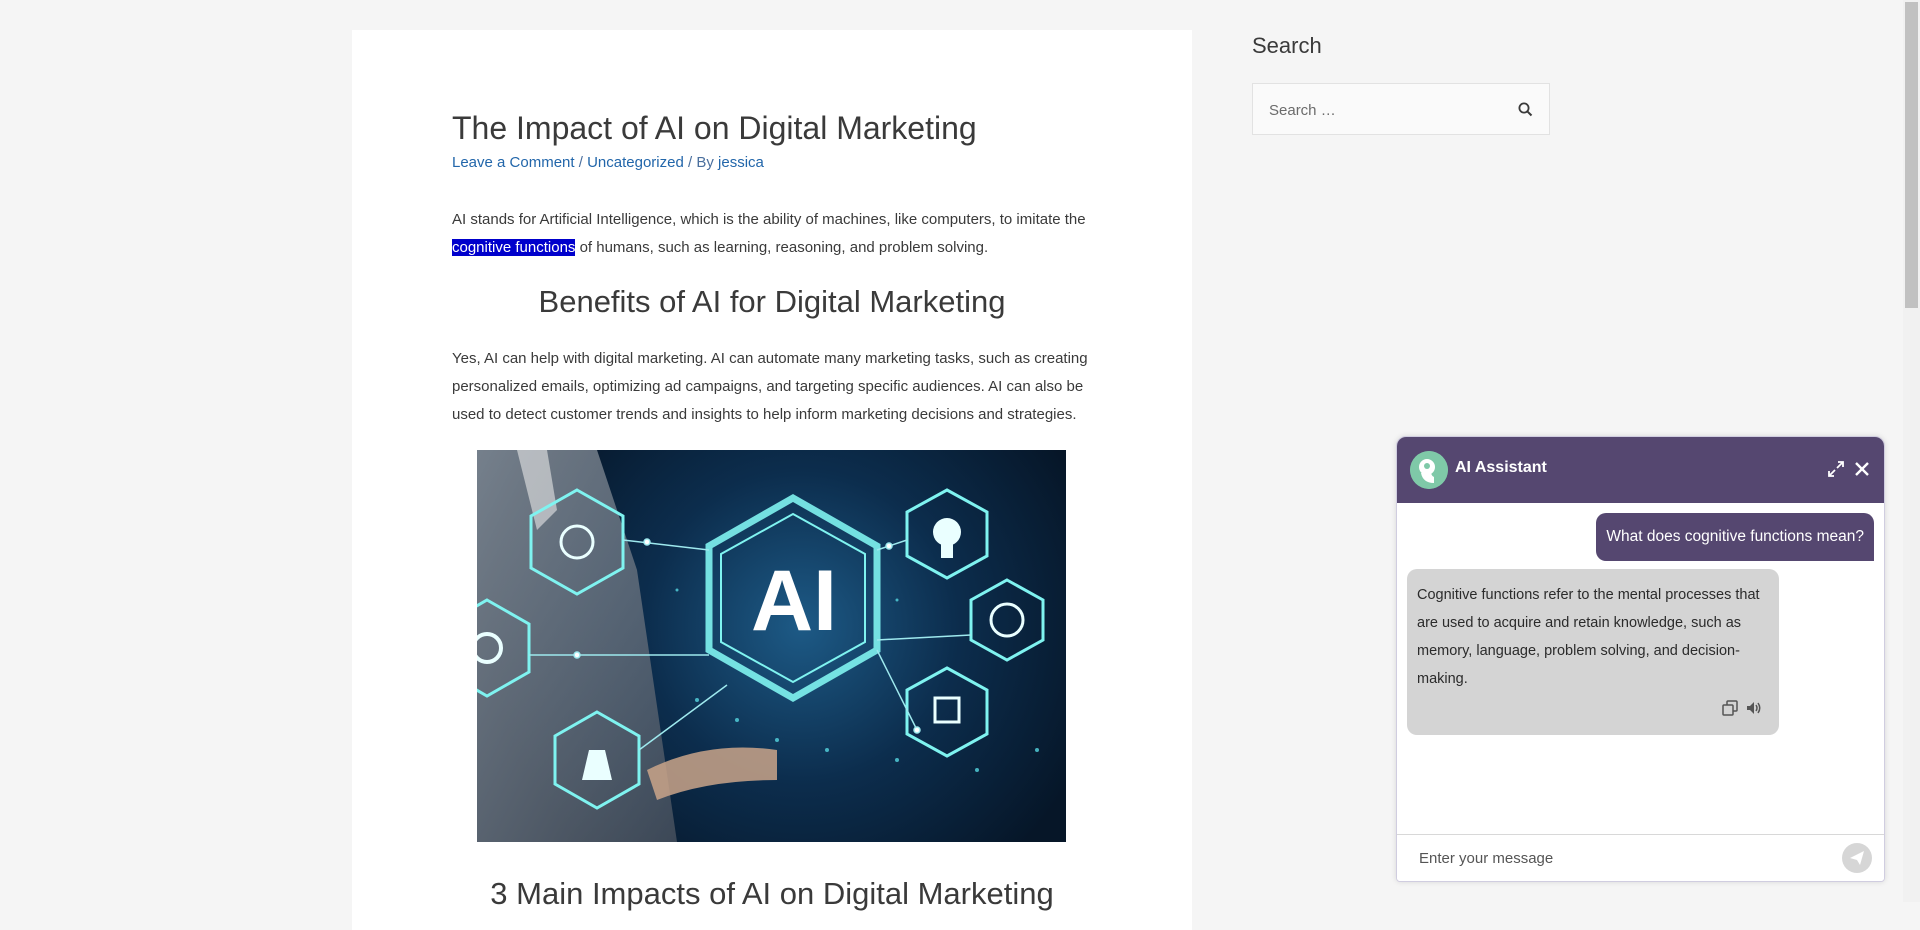 The image size is (1920, 930). Describe the element at coordinates (741, 162) in the screenshot. I see `author-link: jessica` at that location.